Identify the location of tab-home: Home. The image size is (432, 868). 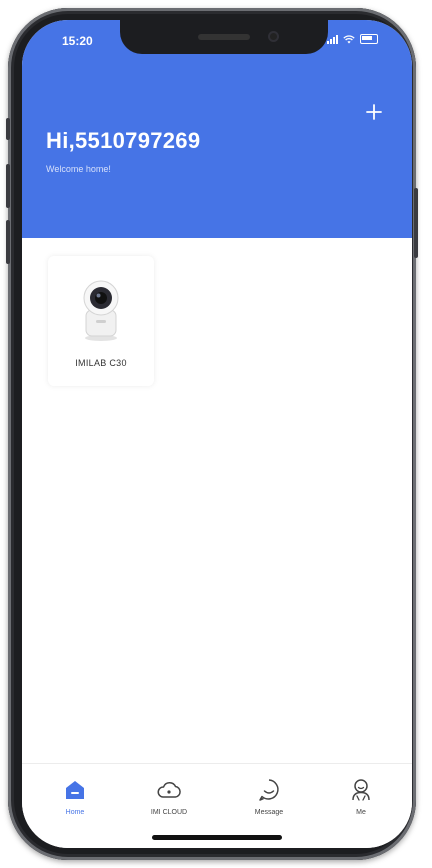
(75, 796).